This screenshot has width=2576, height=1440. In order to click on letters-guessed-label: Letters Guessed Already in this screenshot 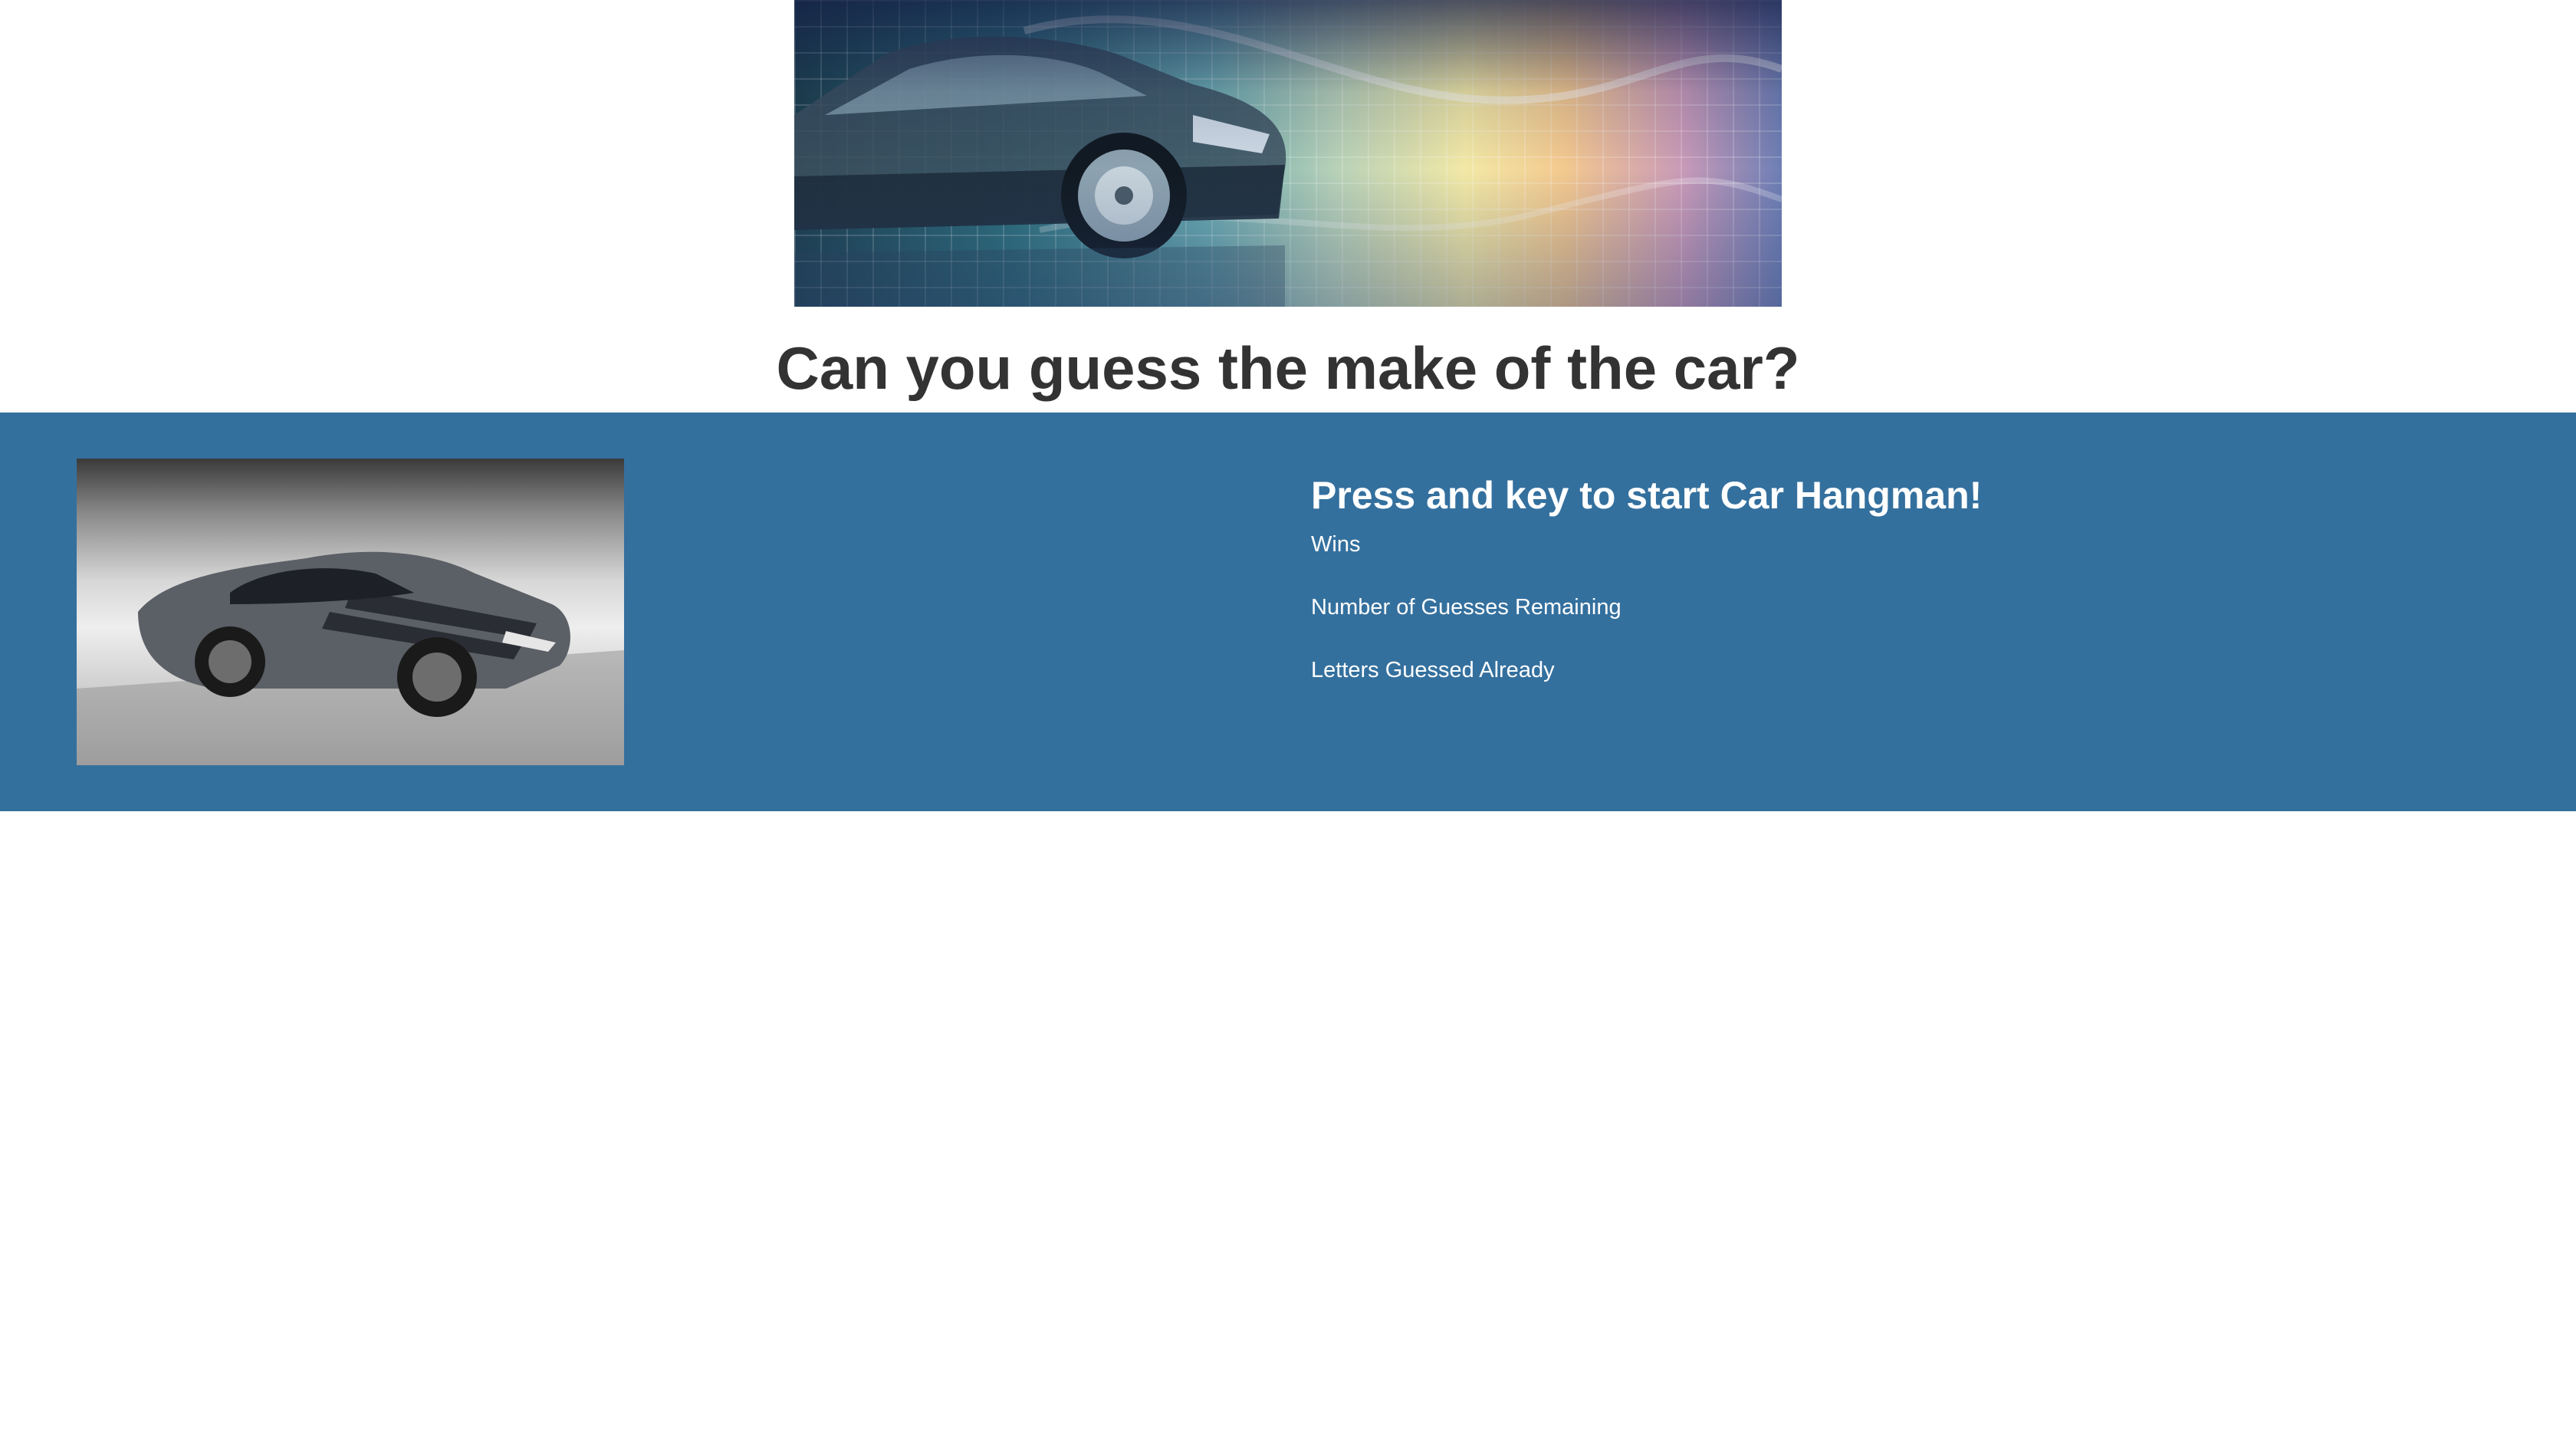, I will do `click(1433, 670)`.